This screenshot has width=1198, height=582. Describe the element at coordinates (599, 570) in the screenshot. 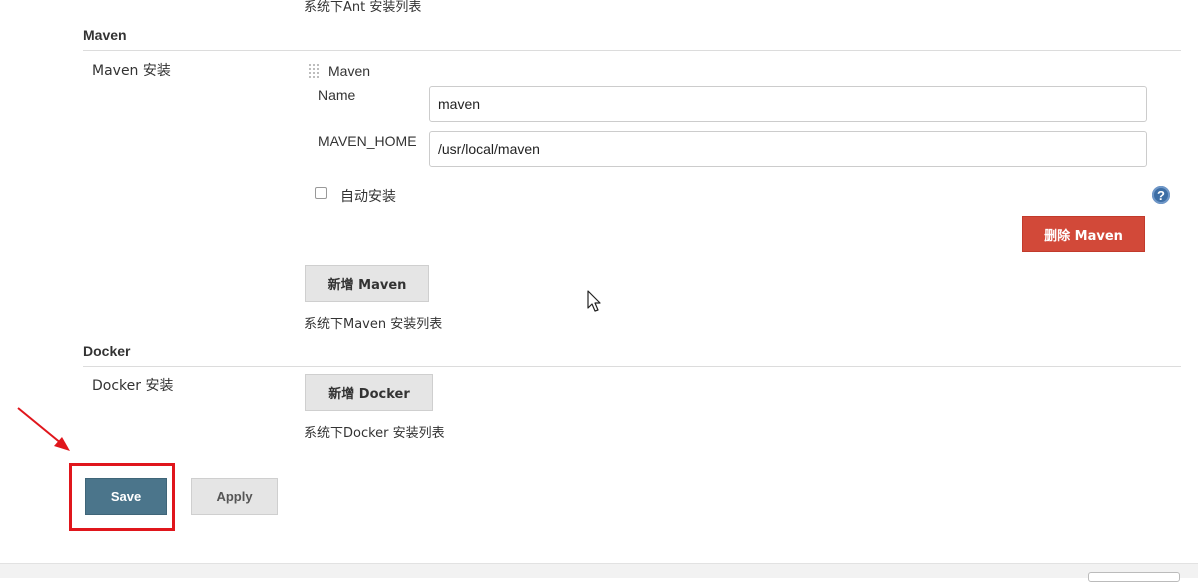

I see `footer-bar` at that location.